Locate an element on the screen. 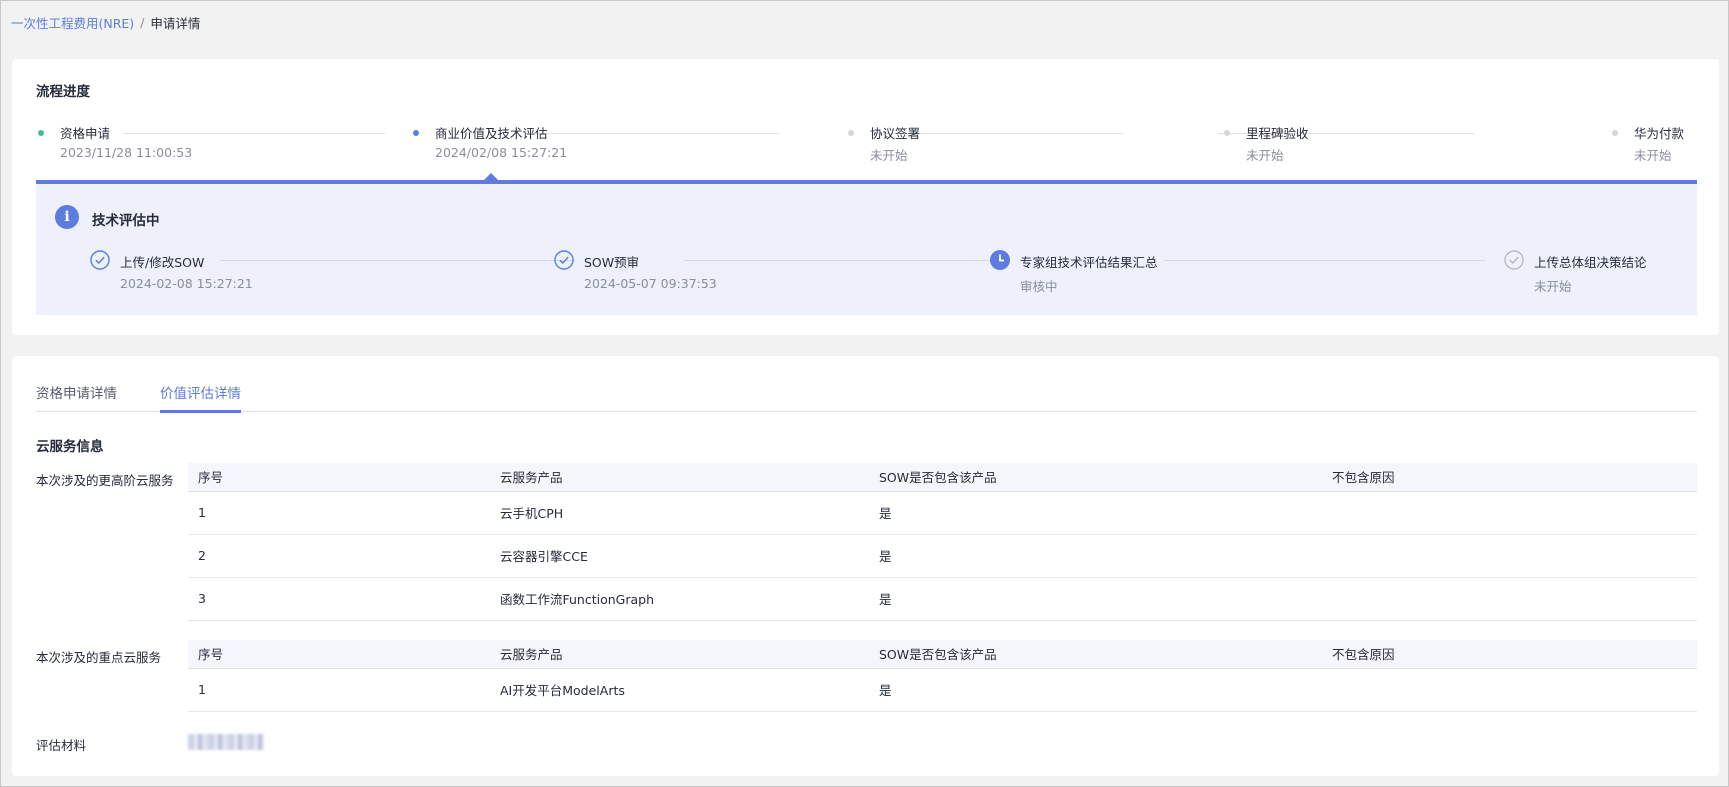 This screenshot has width=1729, height=787. progress-title: 流程进度 is located at coordinates (63, 92).